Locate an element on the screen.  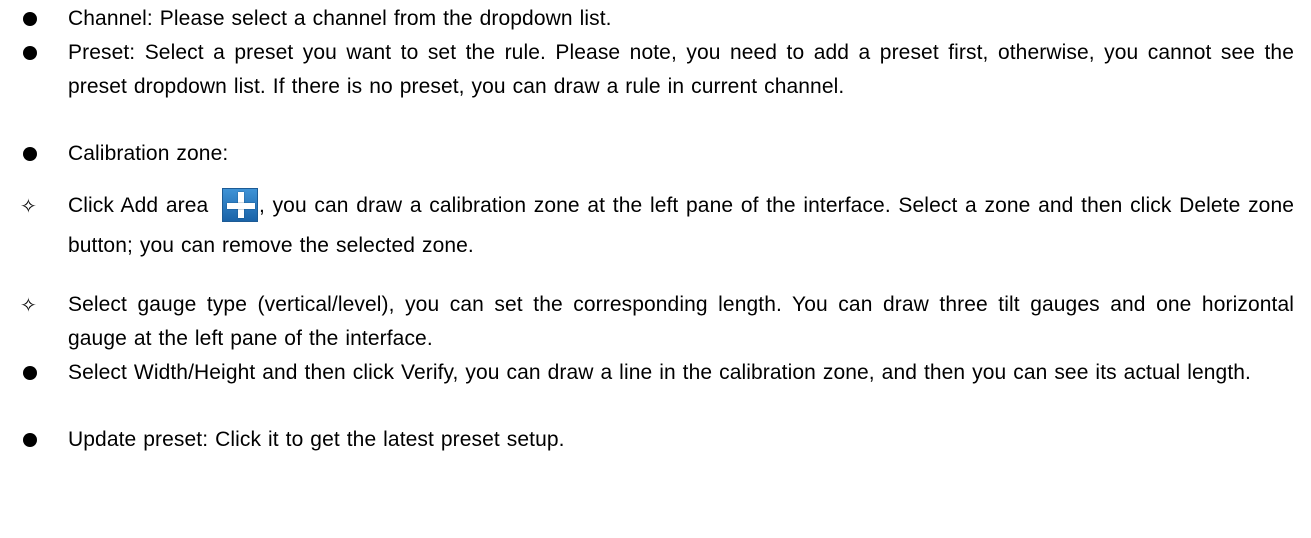
plus-icon is located at coordinates (239, 205).